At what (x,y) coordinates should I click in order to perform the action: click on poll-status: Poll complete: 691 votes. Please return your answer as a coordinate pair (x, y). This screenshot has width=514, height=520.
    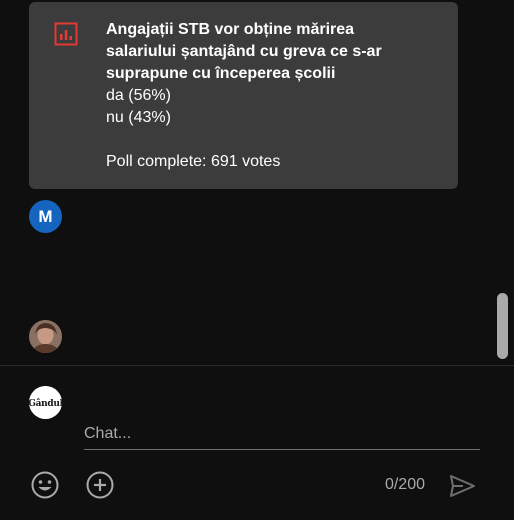
    Looking at the image, I should click on (193, 161).